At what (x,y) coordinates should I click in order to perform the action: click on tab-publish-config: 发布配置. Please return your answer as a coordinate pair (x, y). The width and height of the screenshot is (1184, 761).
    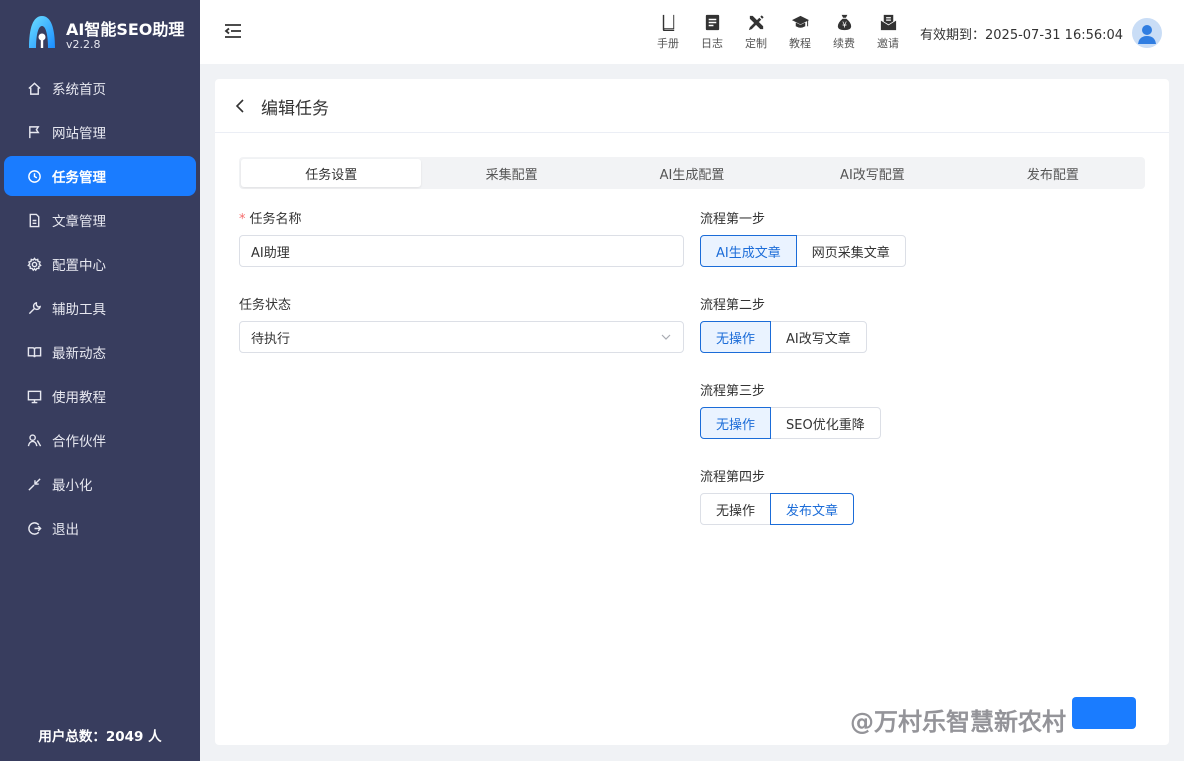
    Looking at the image, I should click on (1053, 173).